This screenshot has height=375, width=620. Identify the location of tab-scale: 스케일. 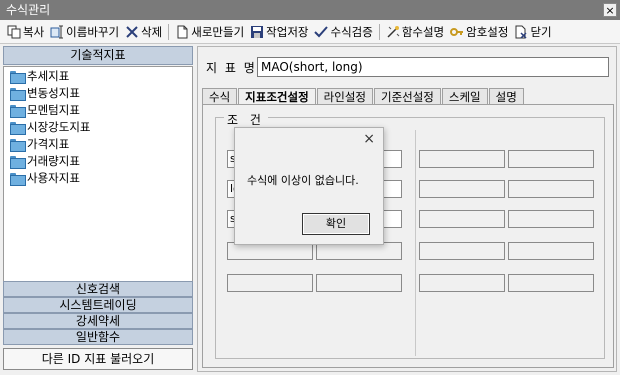
(464, 96).